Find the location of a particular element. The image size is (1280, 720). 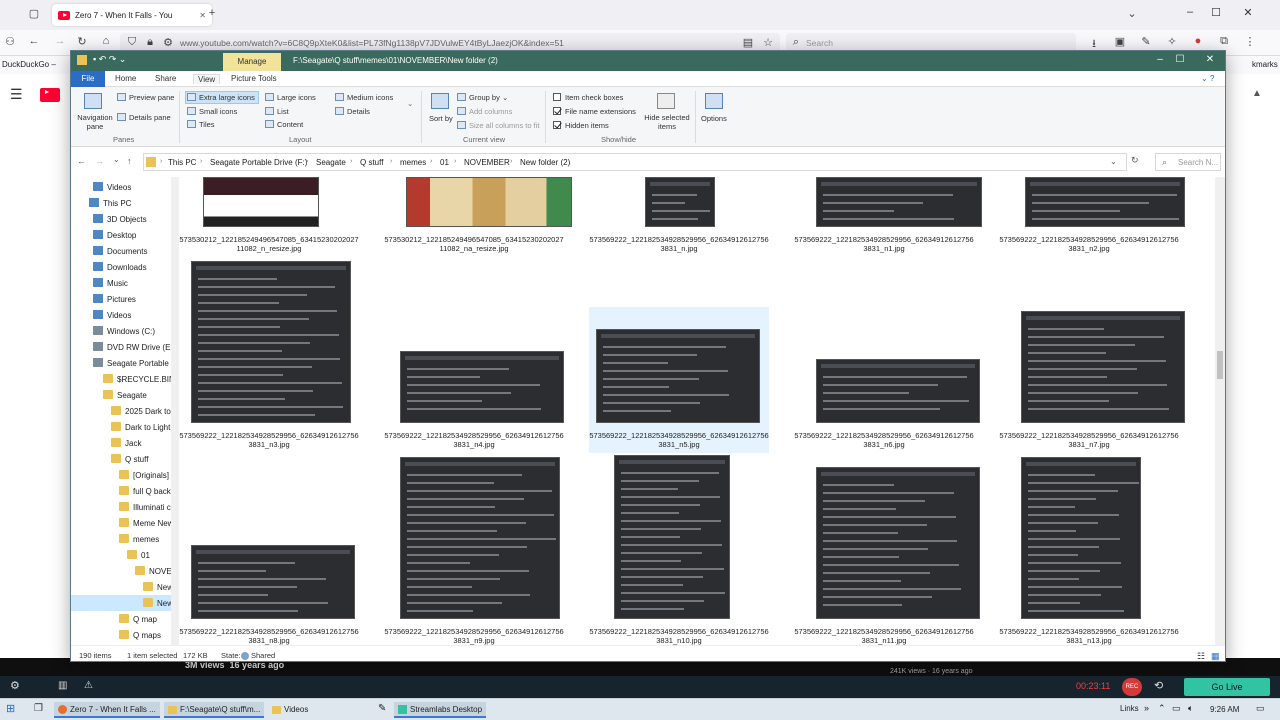

nav-item: Pictures is located at coordinates (121, 299).